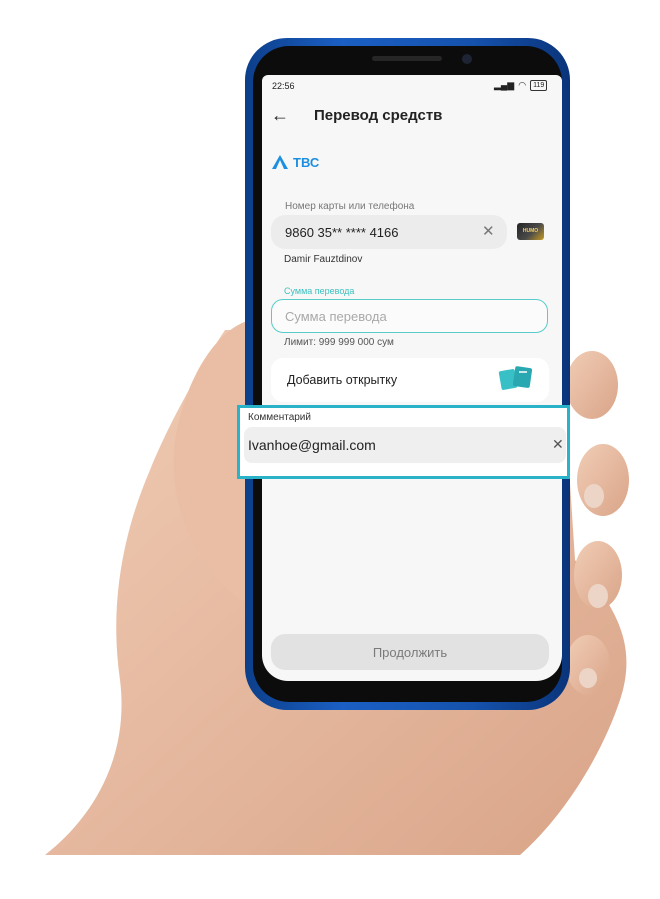 The width and height of the screenshot is (660, 899). What do you see at coordinates (515, 378) in the screenshot?
I see `postcard-icon` at bounding box center [515, 378].